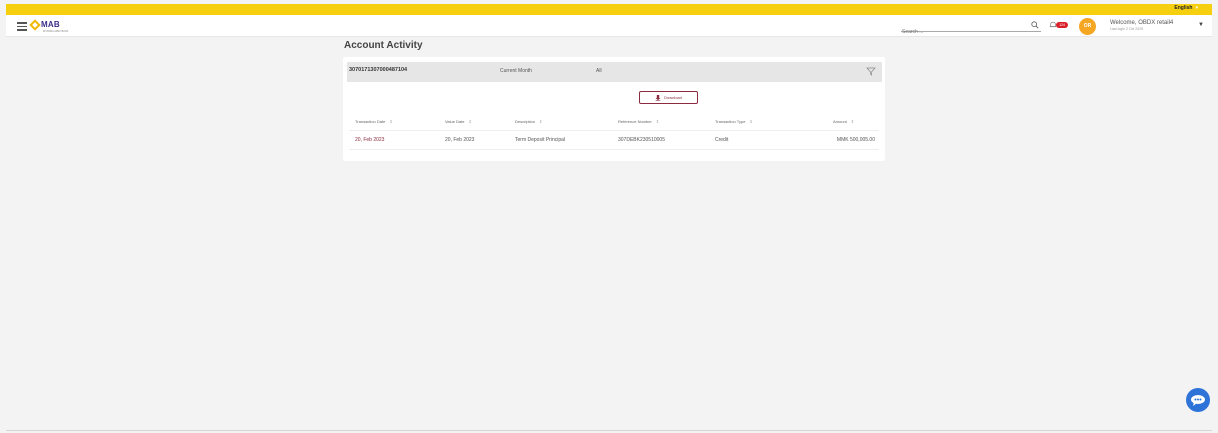 This screenshot has height=433, width=1218. What do you see at coordinates (638, 121) in the screenshot?
I see `column-header-reference-number: Reference Number ⇕` at bounding box center [638, 121].